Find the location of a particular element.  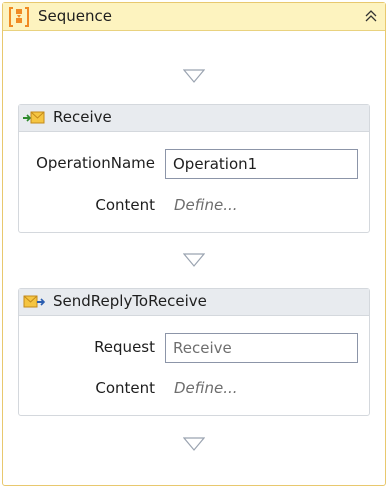

send-reply-title: SendReplyToReceive is located at coordinates (130, 301).